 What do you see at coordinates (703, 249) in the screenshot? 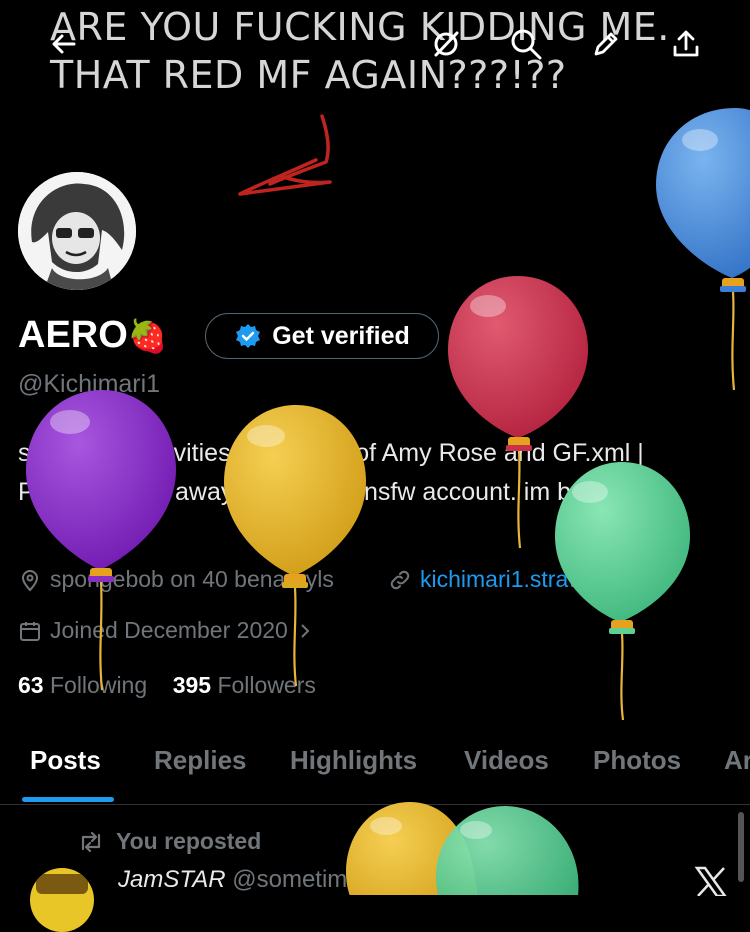
I see `balloon-blue` at bounding box center [703, 249].